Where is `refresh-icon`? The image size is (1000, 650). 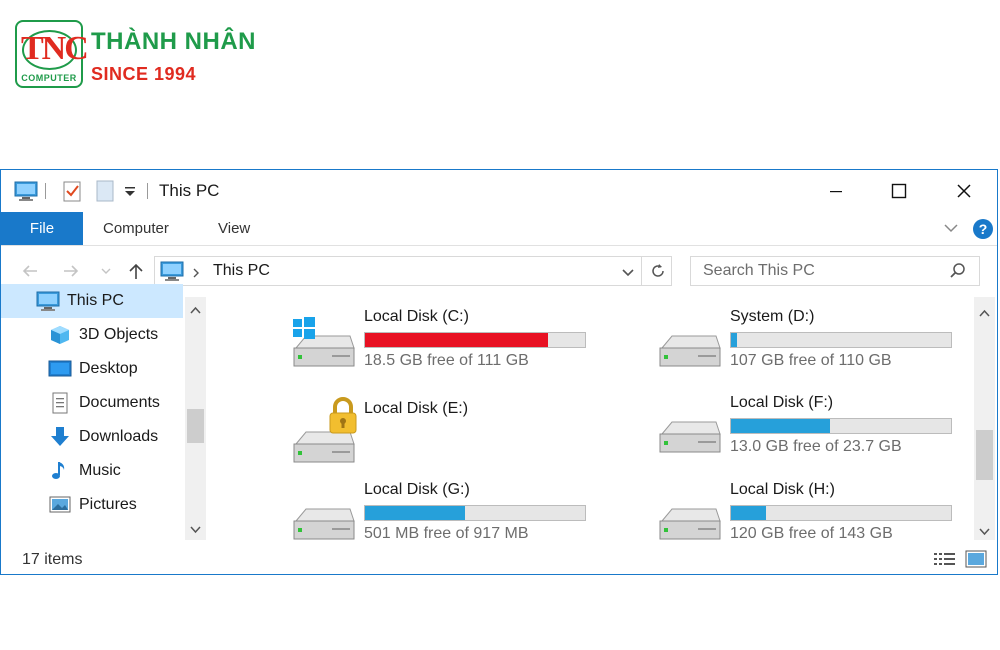
refresh-icon is located at coordinates (658, 273).